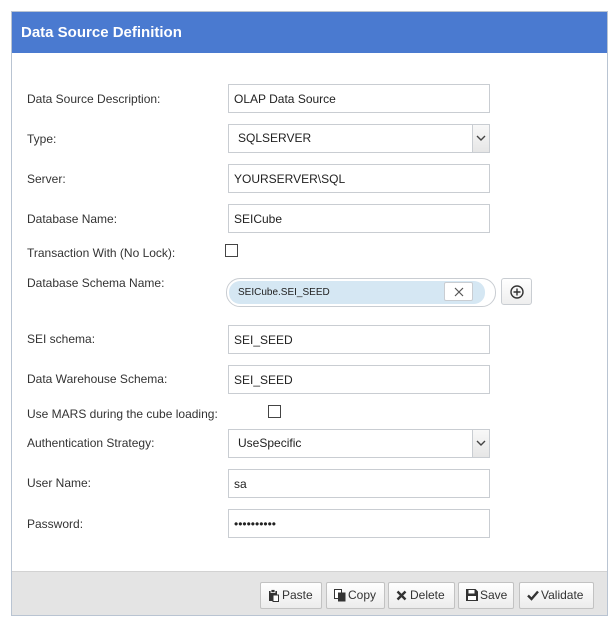 The width and height of the screenshot is (612, 618). Describe the element at coordinates (101, 253) in the screenshot. I see `transaction-no-lock-label: Transaction With (No Lock):` at that location.